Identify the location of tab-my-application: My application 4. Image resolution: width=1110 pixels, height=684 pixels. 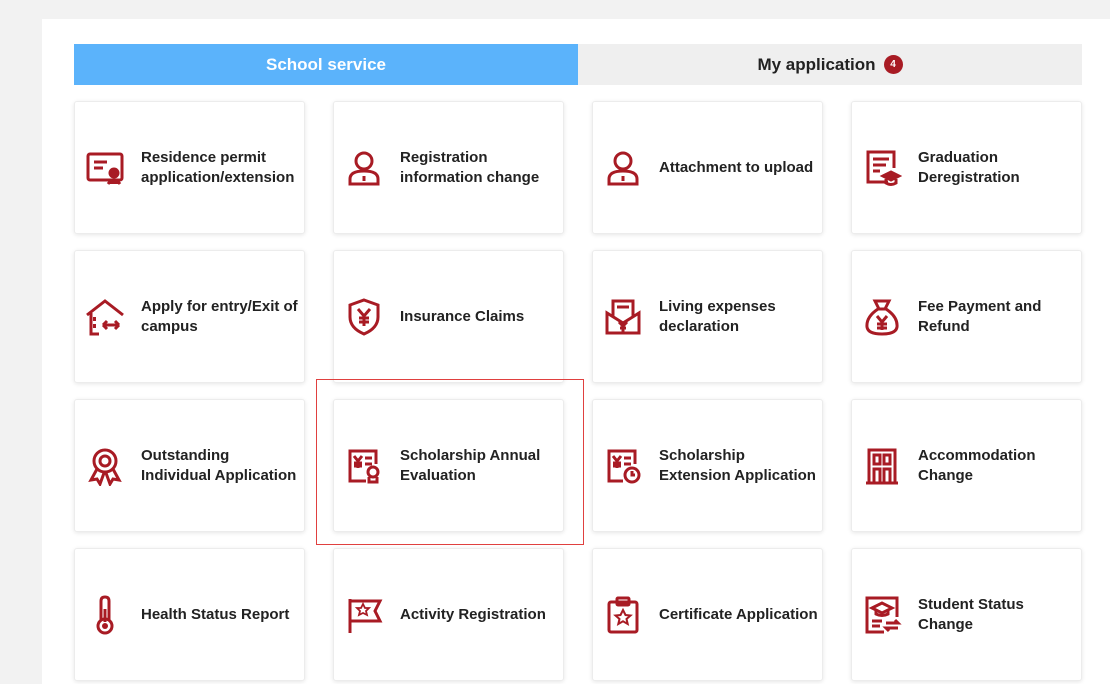
(830, 64).